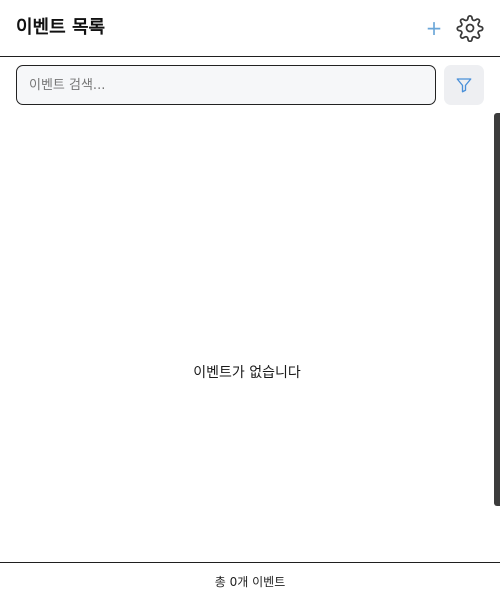 The width and height of the screenshot is (500, 600). I want to click on add-event-button: +, so click(434, 28).